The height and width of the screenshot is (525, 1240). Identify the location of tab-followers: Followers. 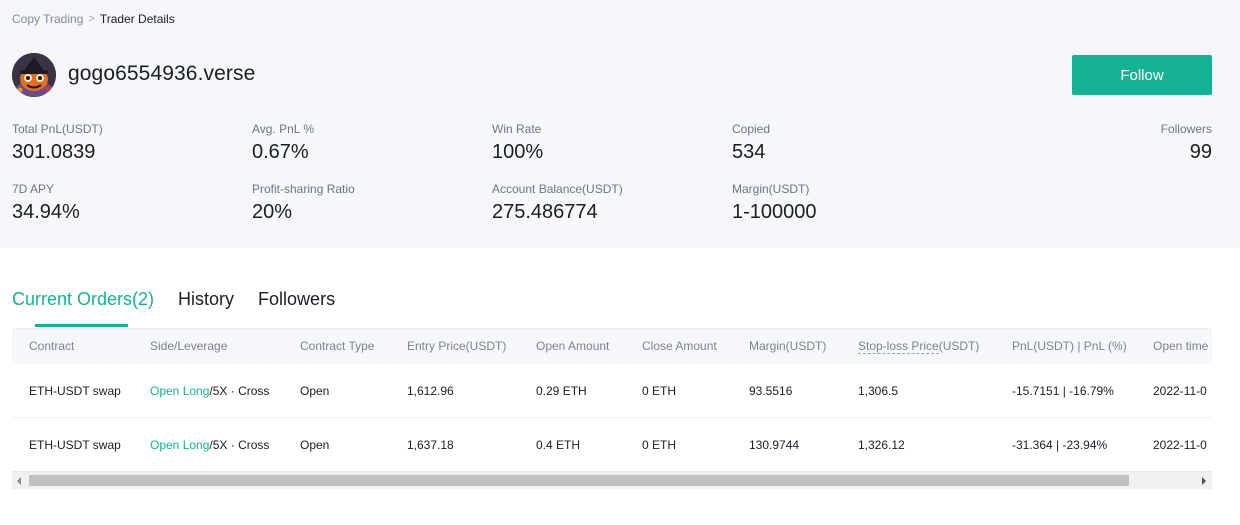
(296, 299).